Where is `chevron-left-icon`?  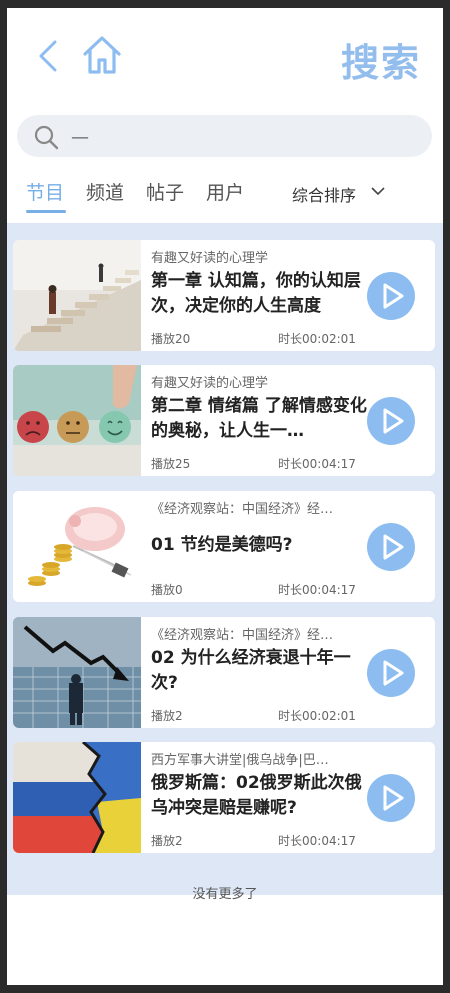
chevron-left-icon is located at coordinates (49, 56).